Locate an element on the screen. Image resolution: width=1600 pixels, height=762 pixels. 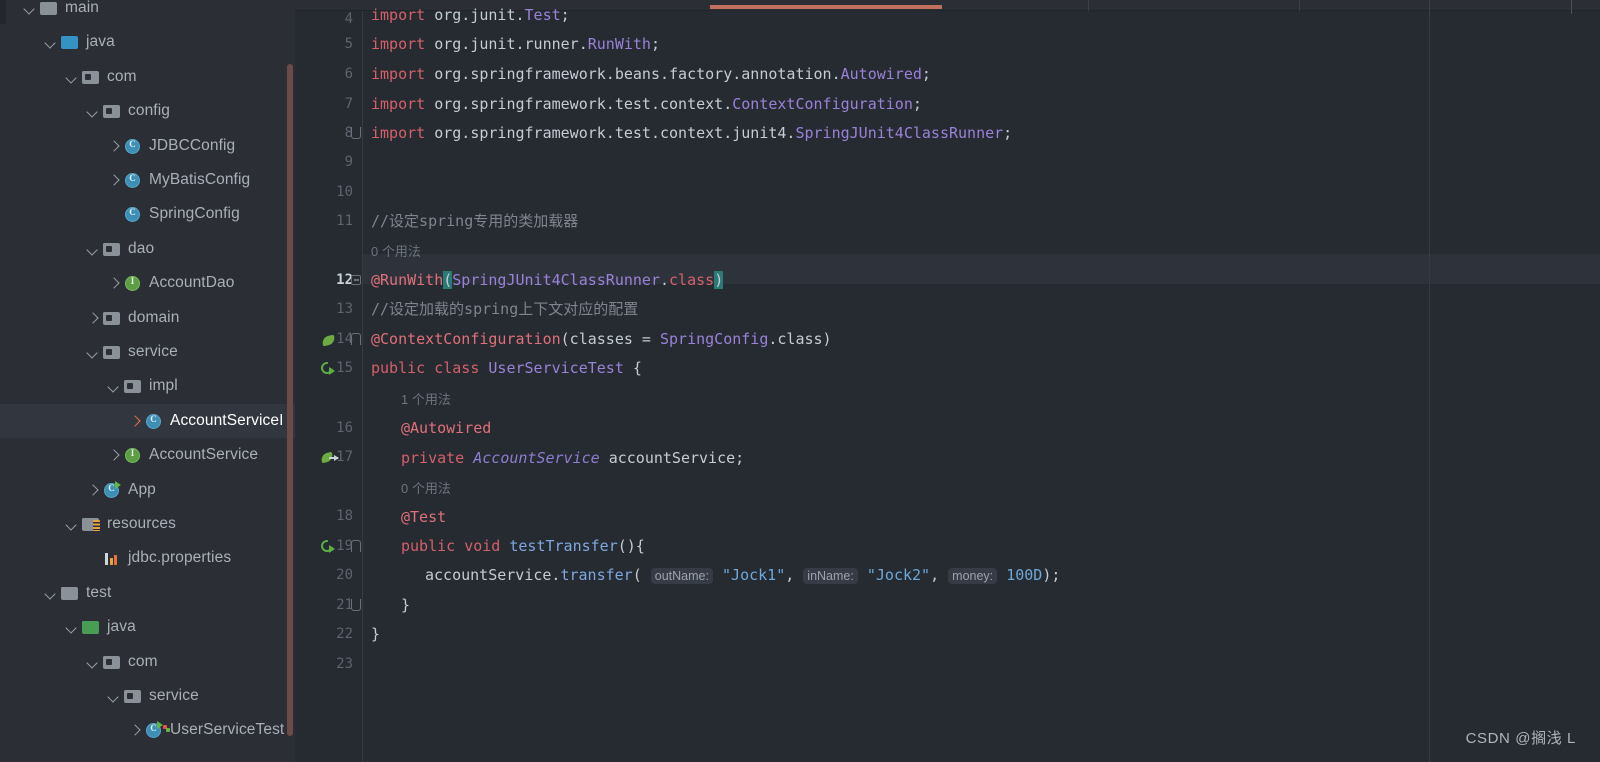
parameter-hint-money: money: is located at coordinates (973, 576).